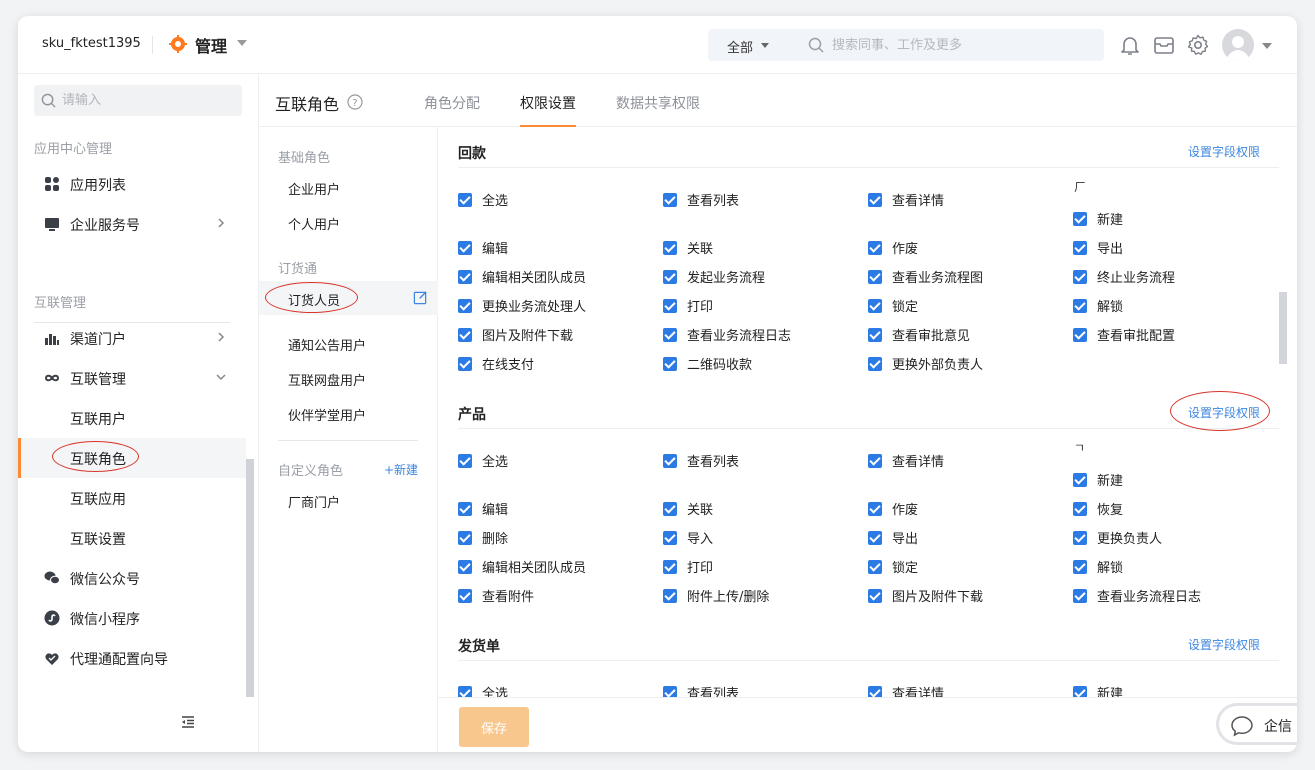  What do you see at coordinates (472, 154) in the screenshot?
I see `section-title: 回款` at bounding box center [472, 154].